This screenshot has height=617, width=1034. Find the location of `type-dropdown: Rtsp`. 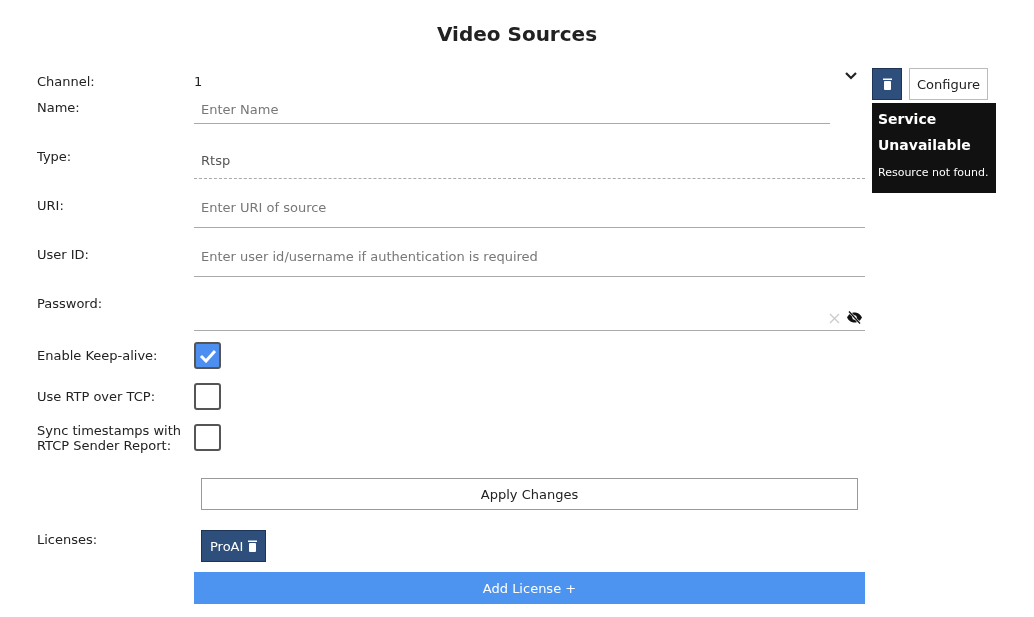

type-dropdown: Rtsp is located at coordinates (529, 159).